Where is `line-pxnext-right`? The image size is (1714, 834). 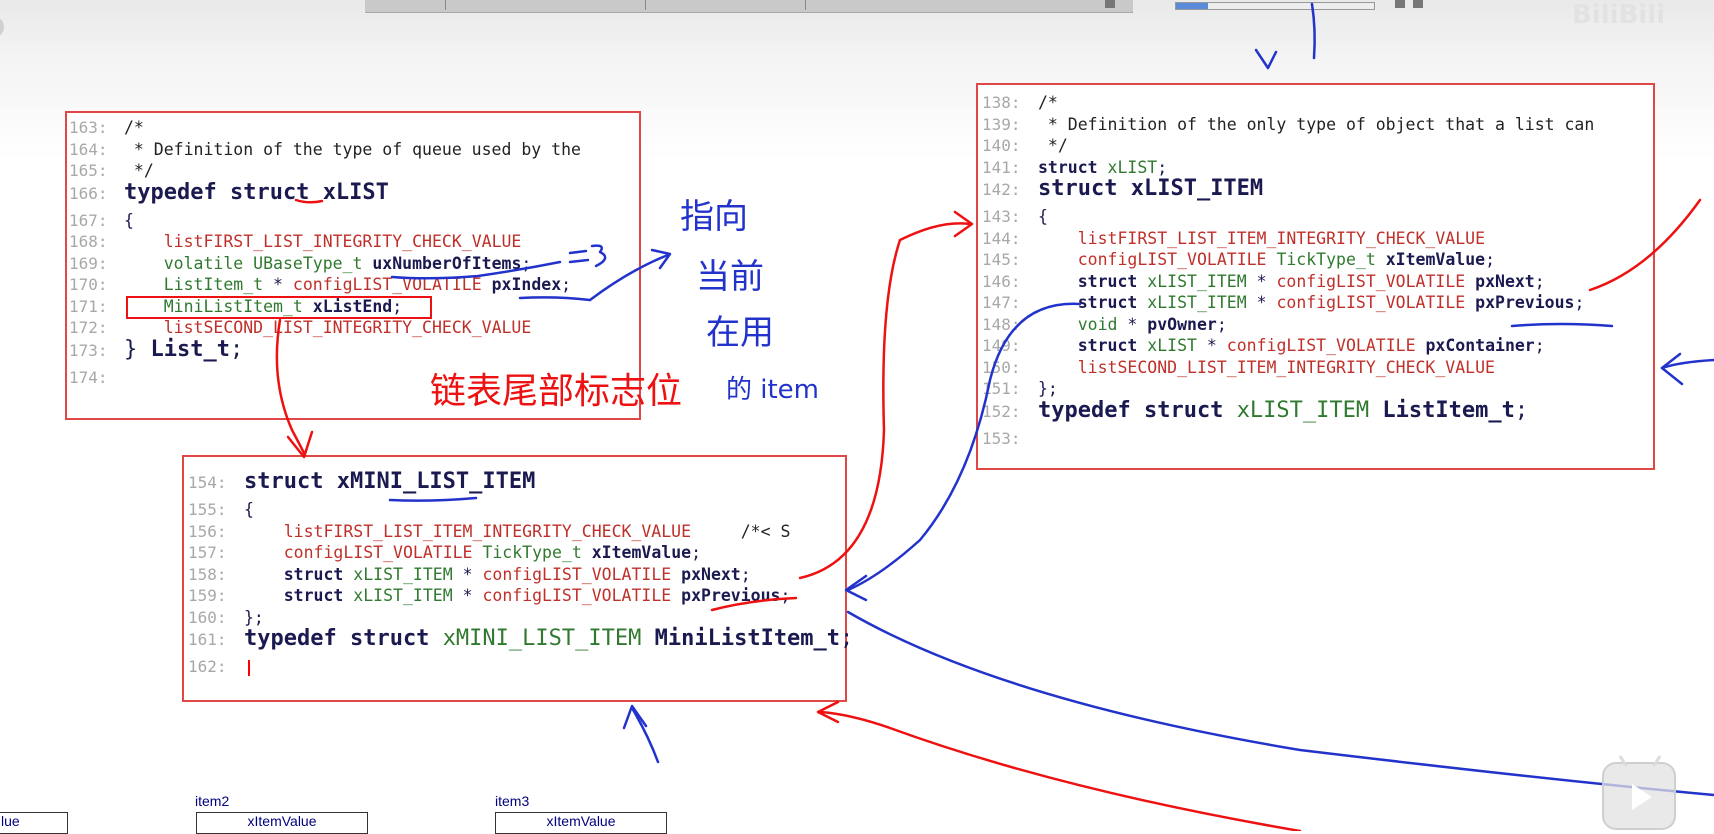 line-pxnext-right is located at coordinates (1645, 245).